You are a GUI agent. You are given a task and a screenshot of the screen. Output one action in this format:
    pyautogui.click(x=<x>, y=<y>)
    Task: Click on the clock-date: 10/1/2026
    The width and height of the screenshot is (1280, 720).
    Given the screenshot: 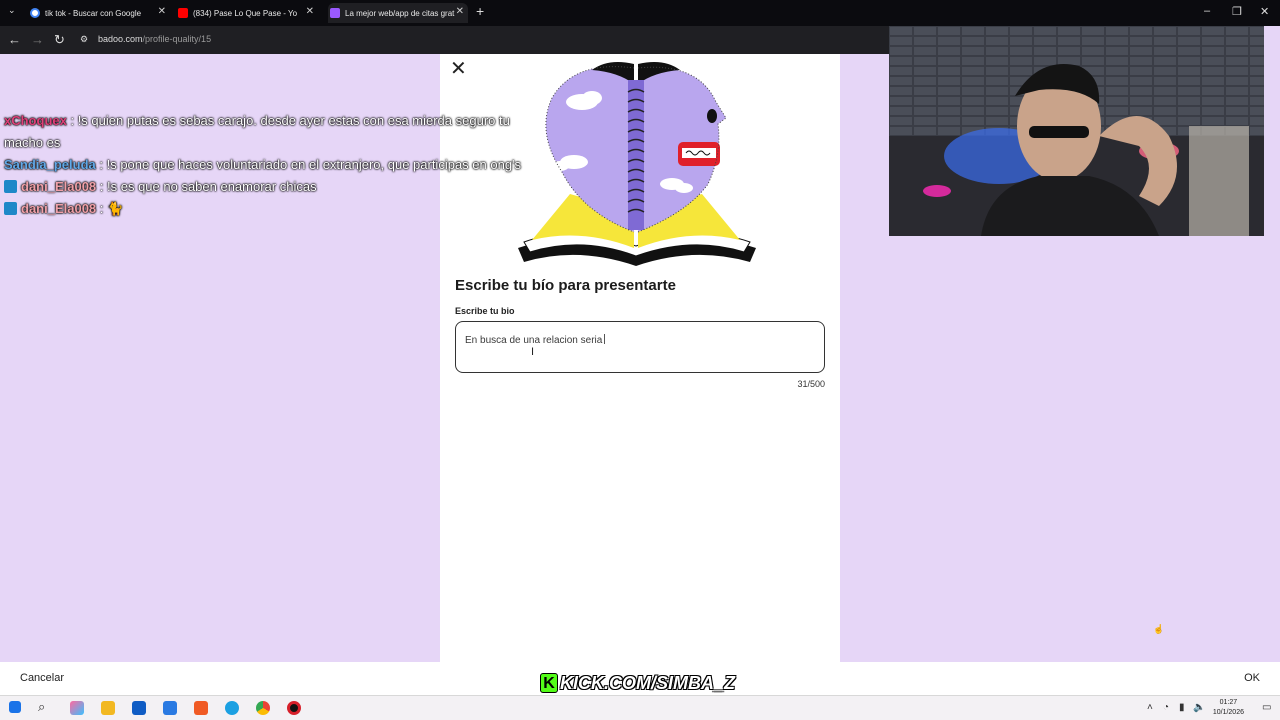 What is the action you would take?
    pyautogui.click(x=1228, y=712)
    